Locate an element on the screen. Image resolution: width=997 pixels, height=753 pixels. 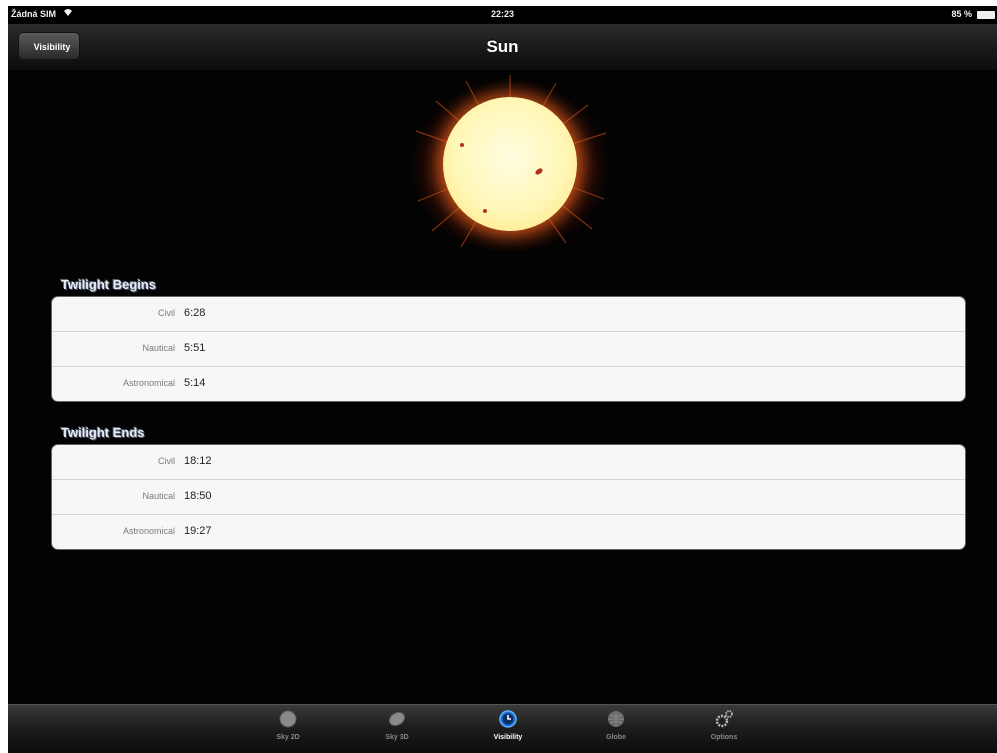
tab-options: Options is located at coordinates (724, 725).